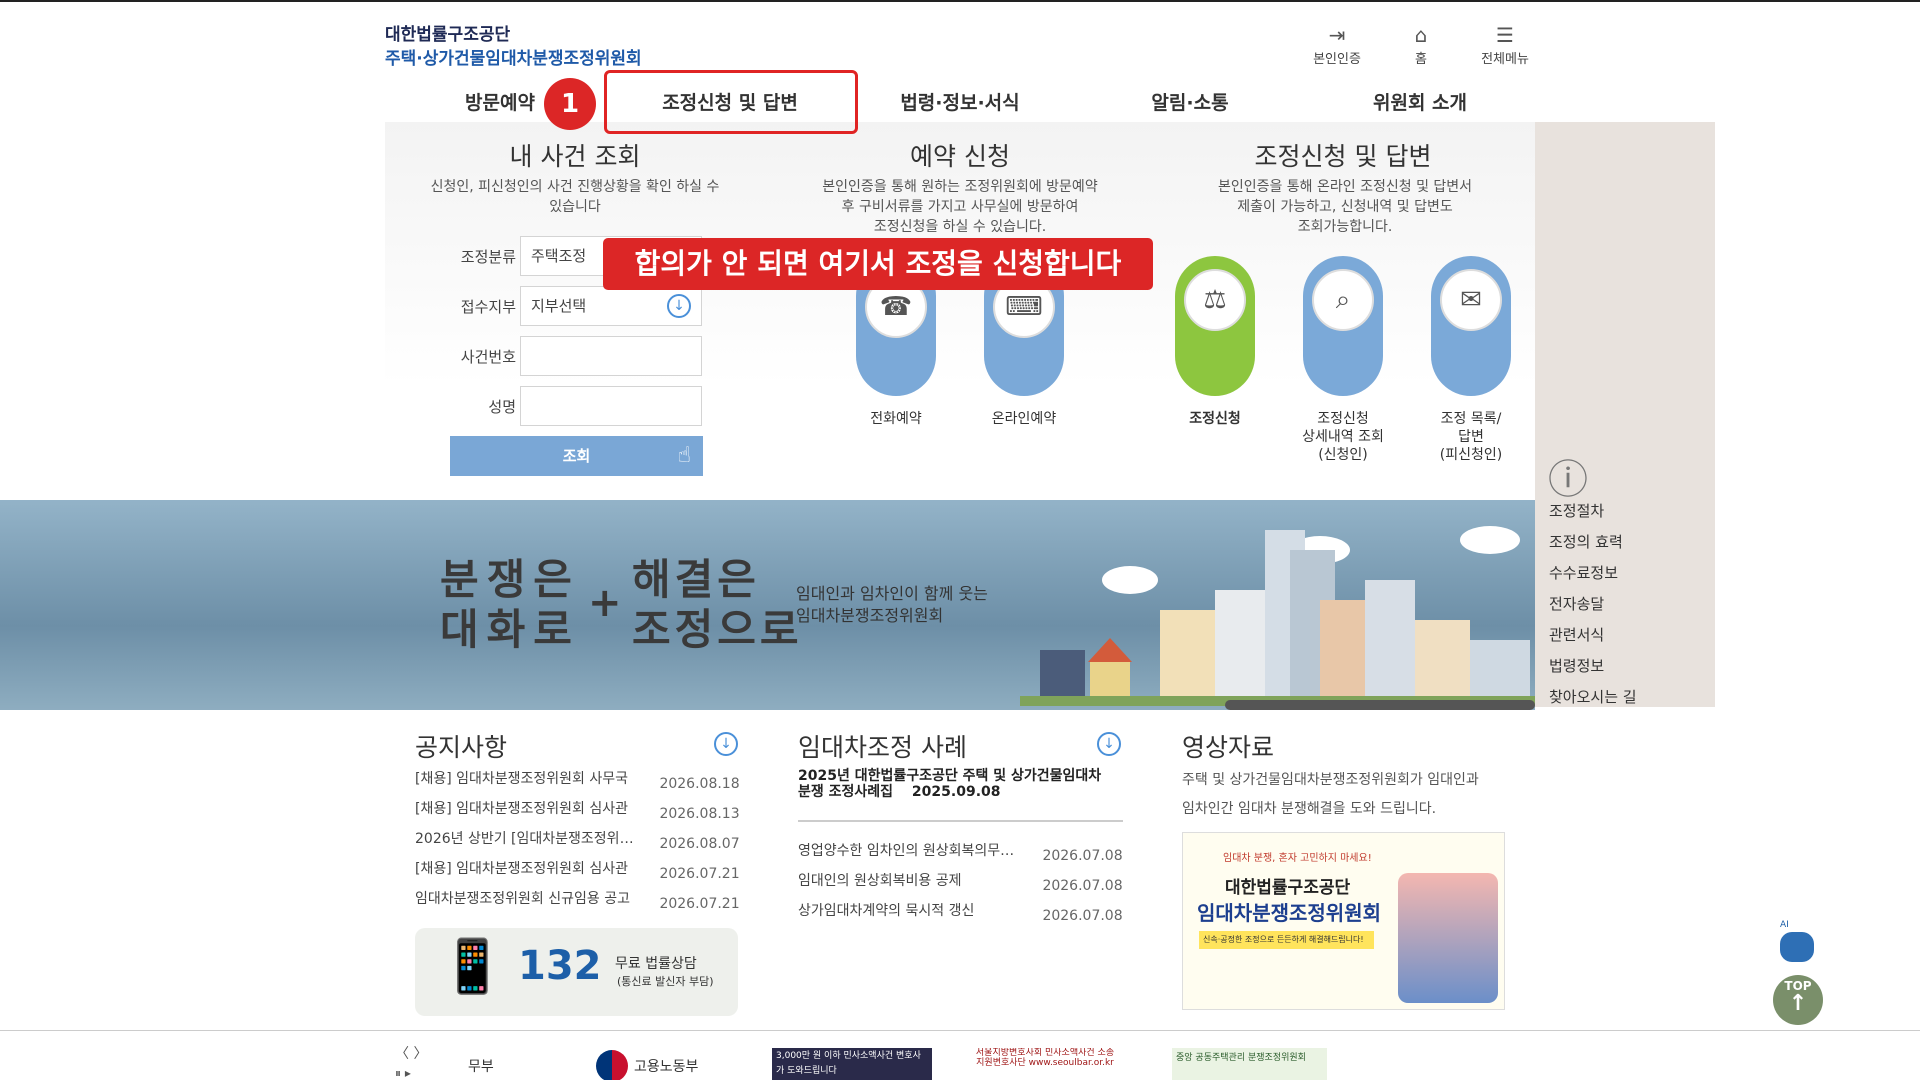 This screenshot has height=1080, width=1920. Describe the element at coordinates (1109, 744) in the screenshot. I see `cases-more-icon: ↓` at that location.